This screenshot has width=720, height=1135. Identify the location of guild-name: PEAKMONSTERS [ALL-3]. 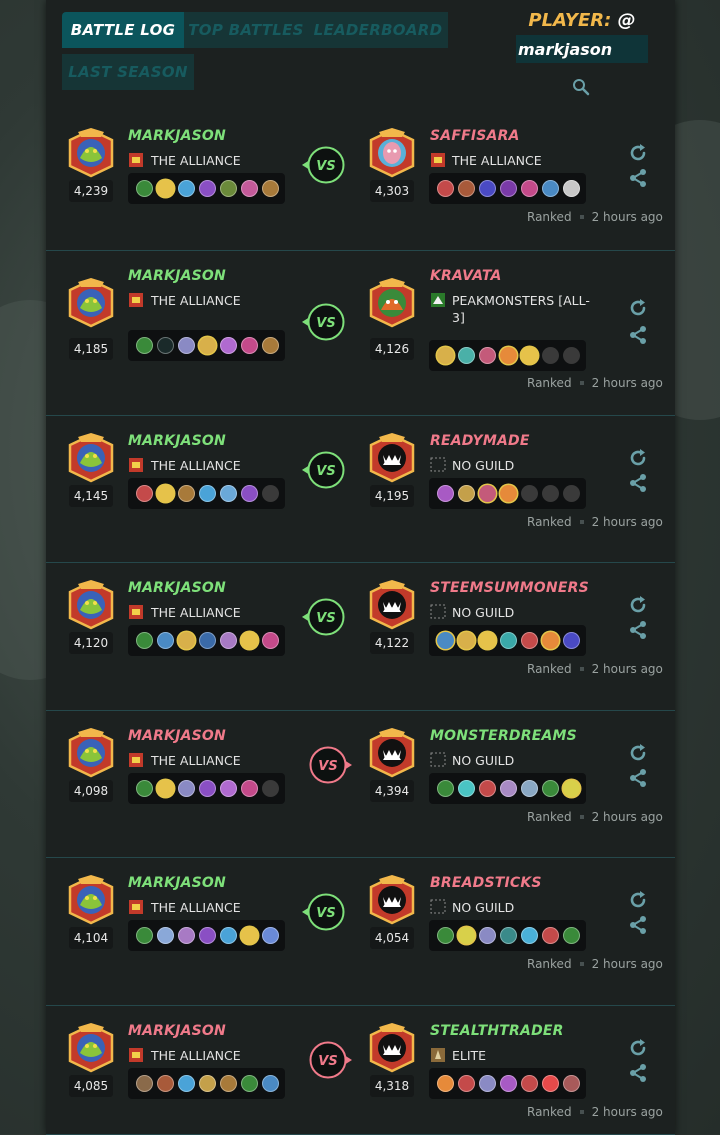
(524, 309).